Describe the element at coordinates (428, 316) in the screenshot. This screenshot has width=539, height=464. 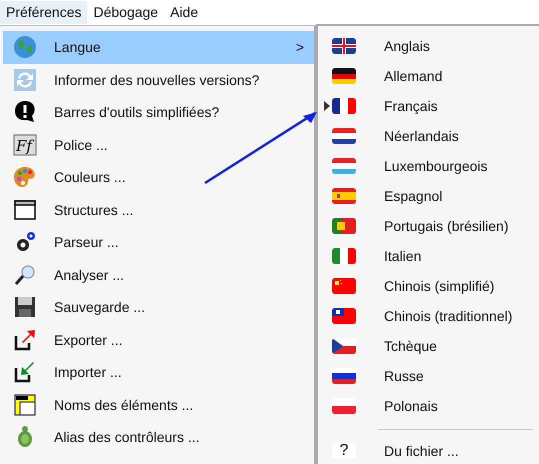
I see `language-item: Chinois (traditionnel)` at that location.